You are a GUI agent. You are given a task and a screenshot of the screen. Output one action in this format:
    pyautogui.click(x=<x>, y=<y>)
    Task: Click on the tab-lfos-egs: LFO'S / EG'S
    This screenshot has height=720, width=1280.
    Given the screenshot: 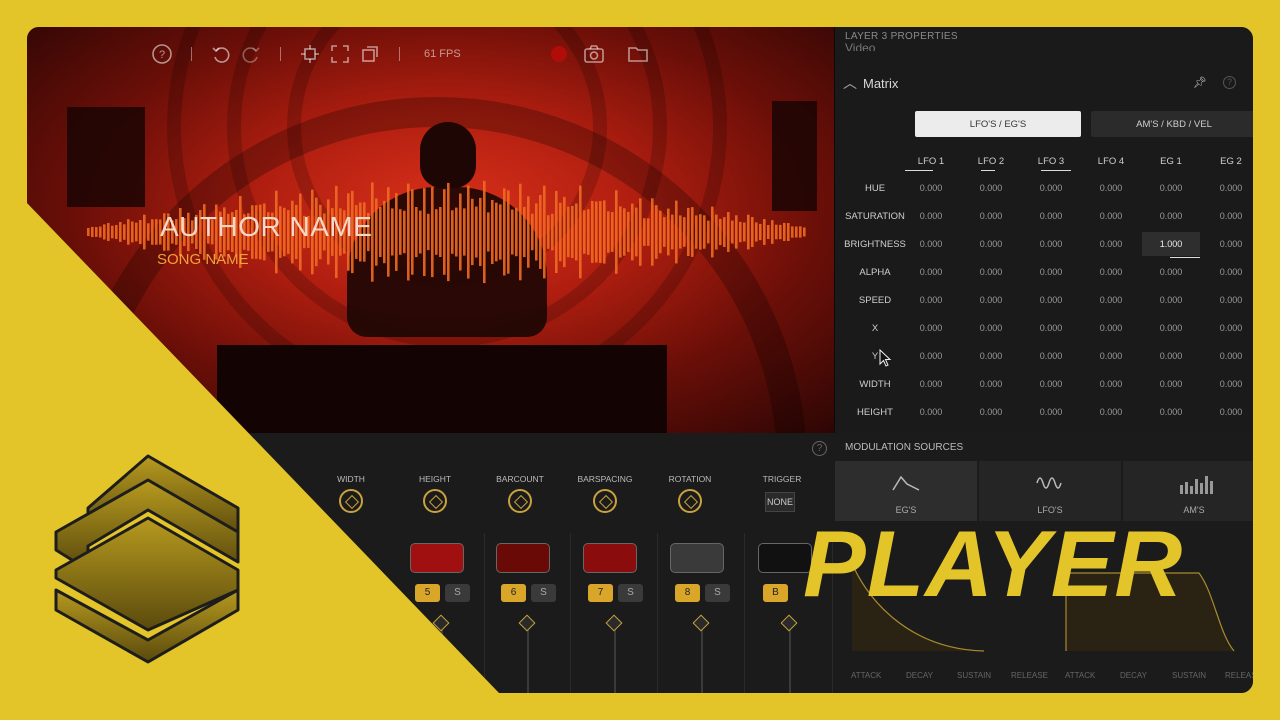 What is the action you would take?
    pyautogui.click(x=998, y=124)
    